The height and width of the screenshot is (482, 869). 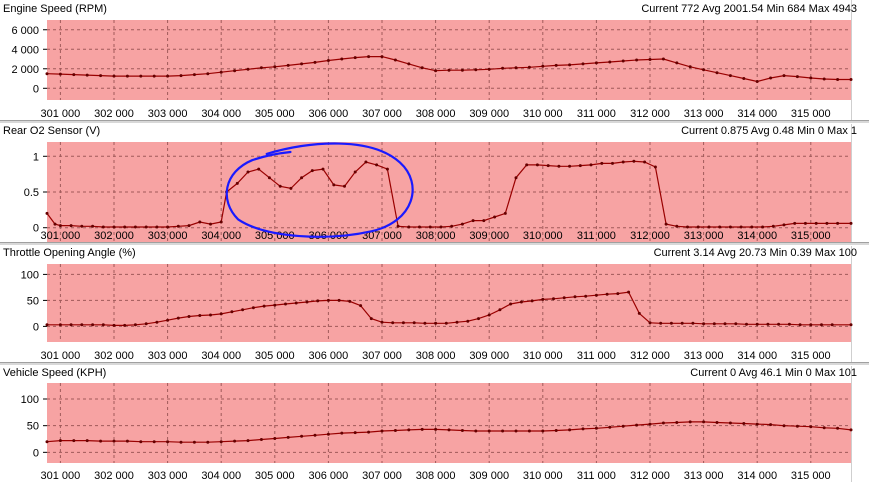 I want to click on y-tick-label: 4 000, so click(x=25, y=50).